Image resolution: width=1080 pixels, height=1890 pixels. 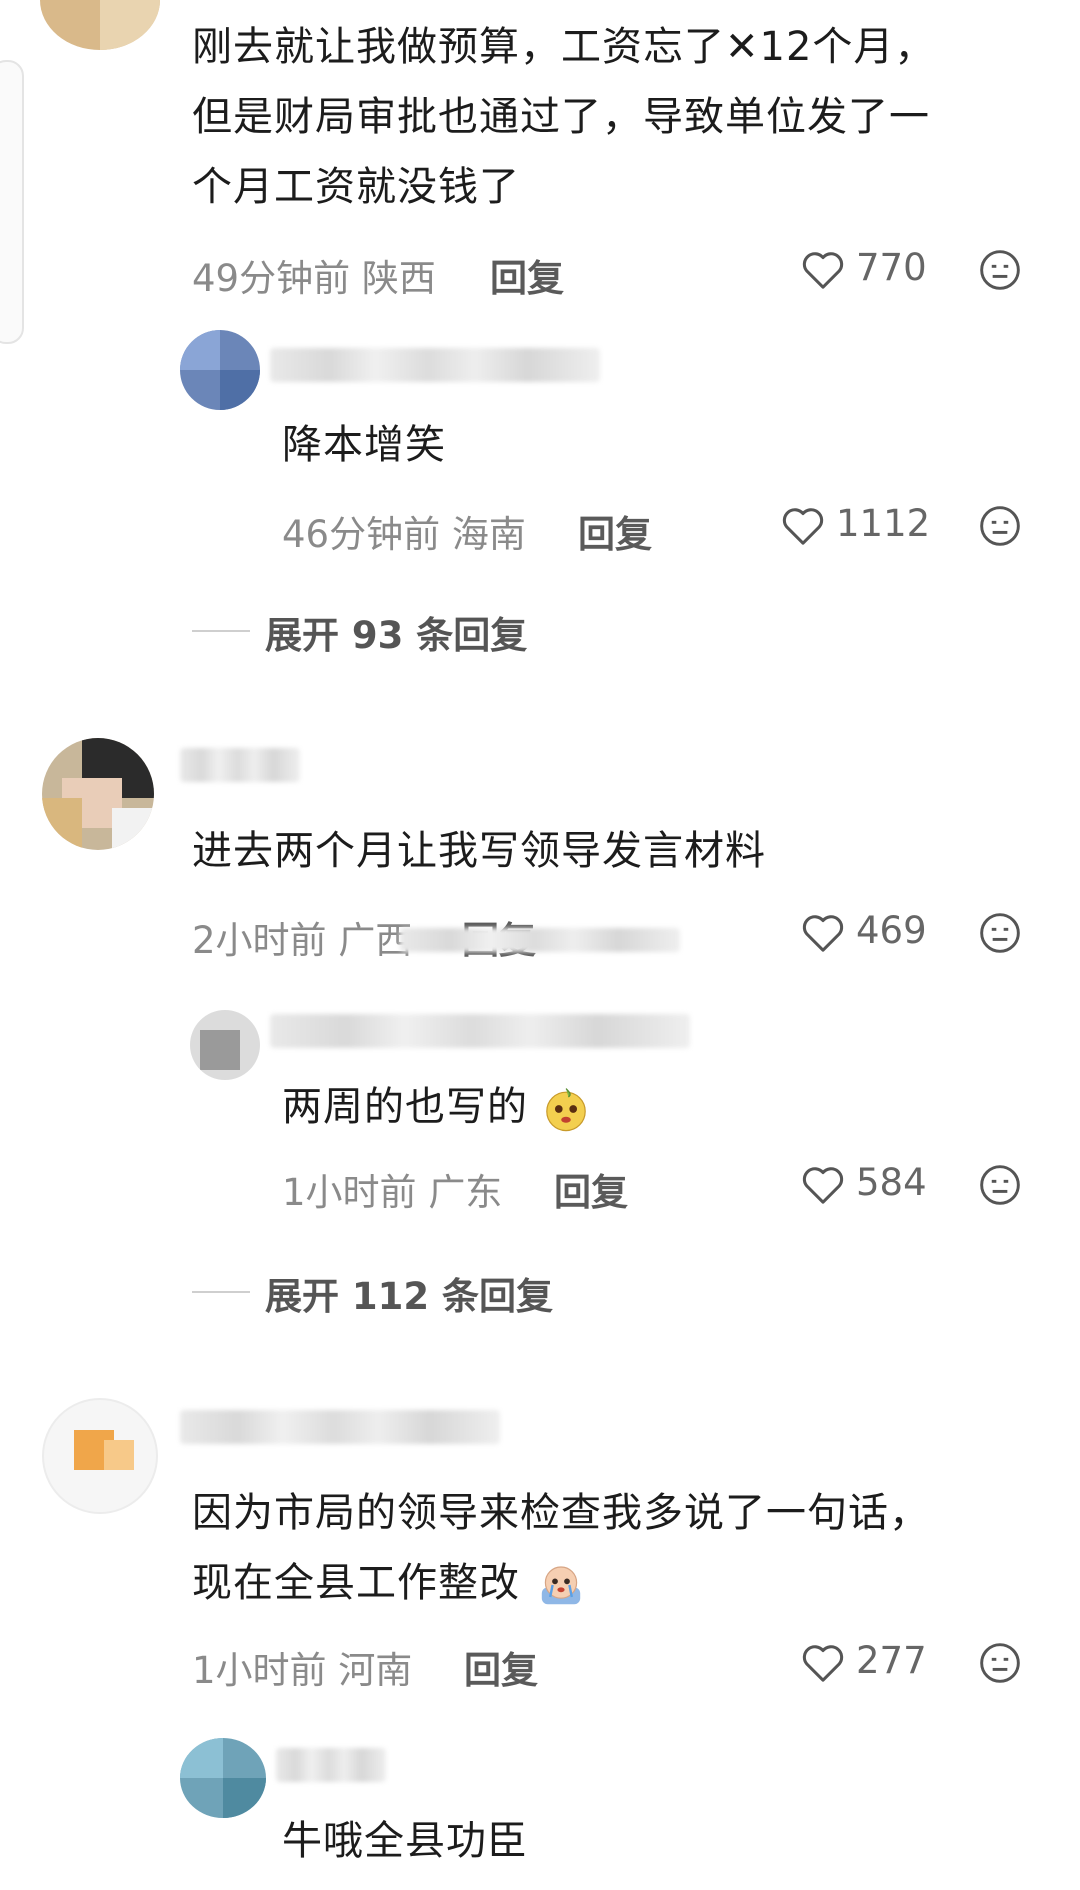 I want to click on expand-replies-button: 展开 112 条回复, so click(x=409, y=1293).